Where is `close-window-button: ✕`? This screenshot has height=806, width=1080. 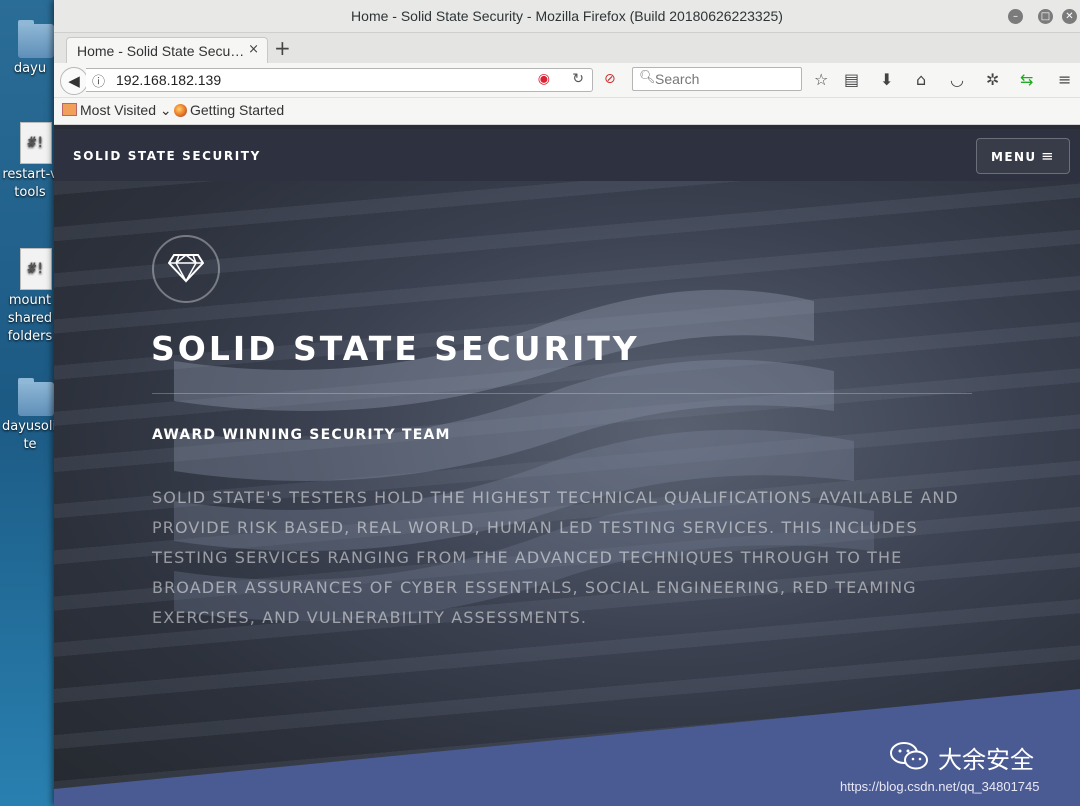 close-window-button: ✕ is located at coordinates (1069, 16).